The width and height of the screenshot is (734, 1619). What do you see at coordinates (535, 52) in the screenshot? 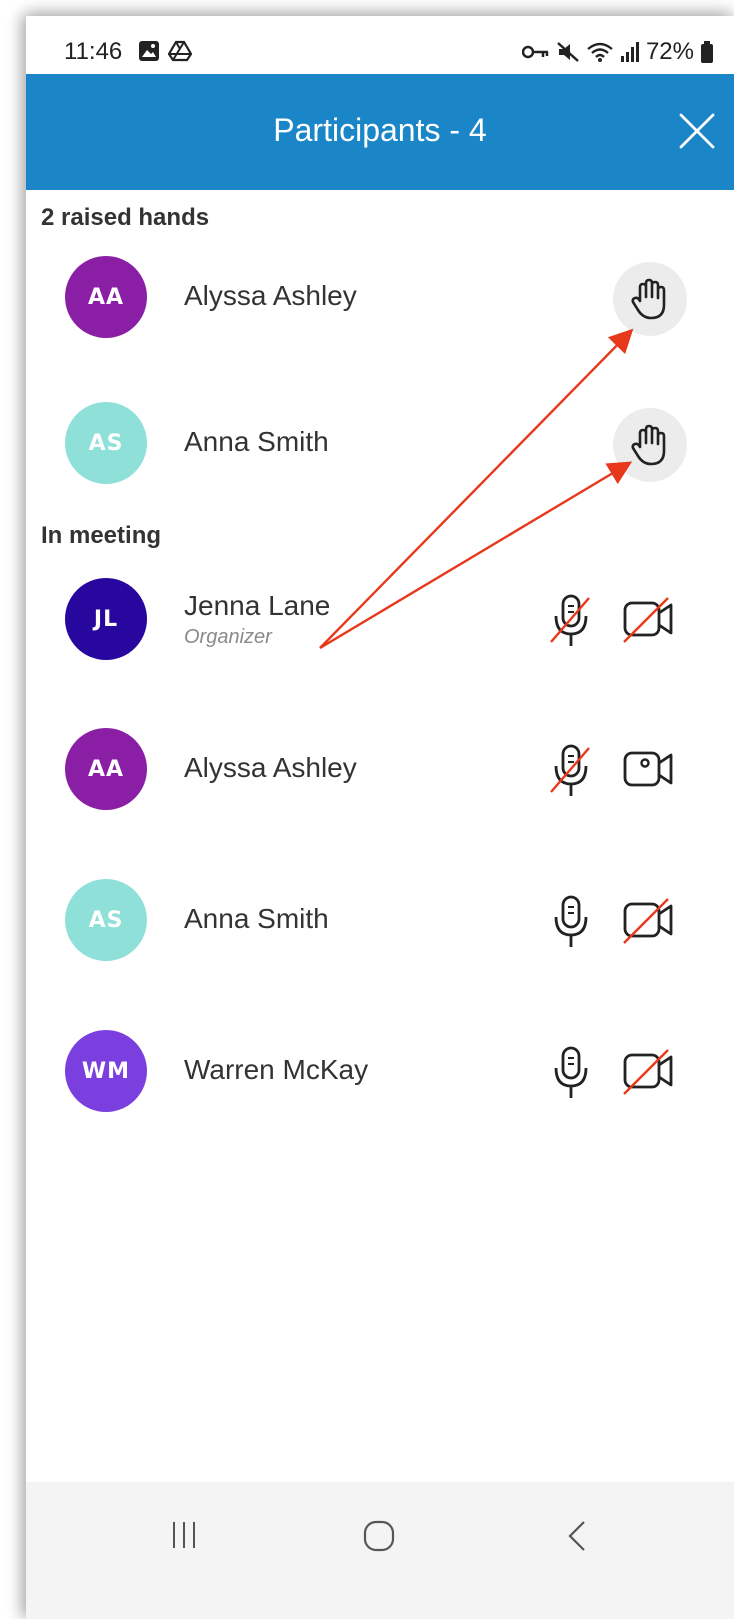
I see `key-icon` at bounding box center [535, 52].